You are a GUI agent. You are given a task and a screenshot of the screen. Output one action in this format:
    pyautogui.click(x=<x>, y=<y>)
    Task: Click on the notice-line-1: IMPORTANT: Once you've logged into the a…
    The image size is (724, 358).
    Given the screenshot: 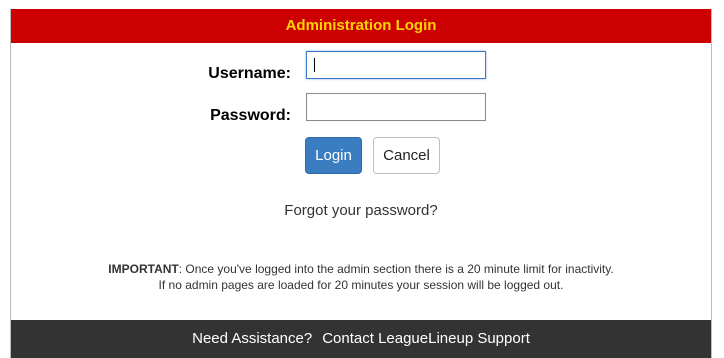 What is the action you would take?
    pyautogui.click(x=361, y=269)
    